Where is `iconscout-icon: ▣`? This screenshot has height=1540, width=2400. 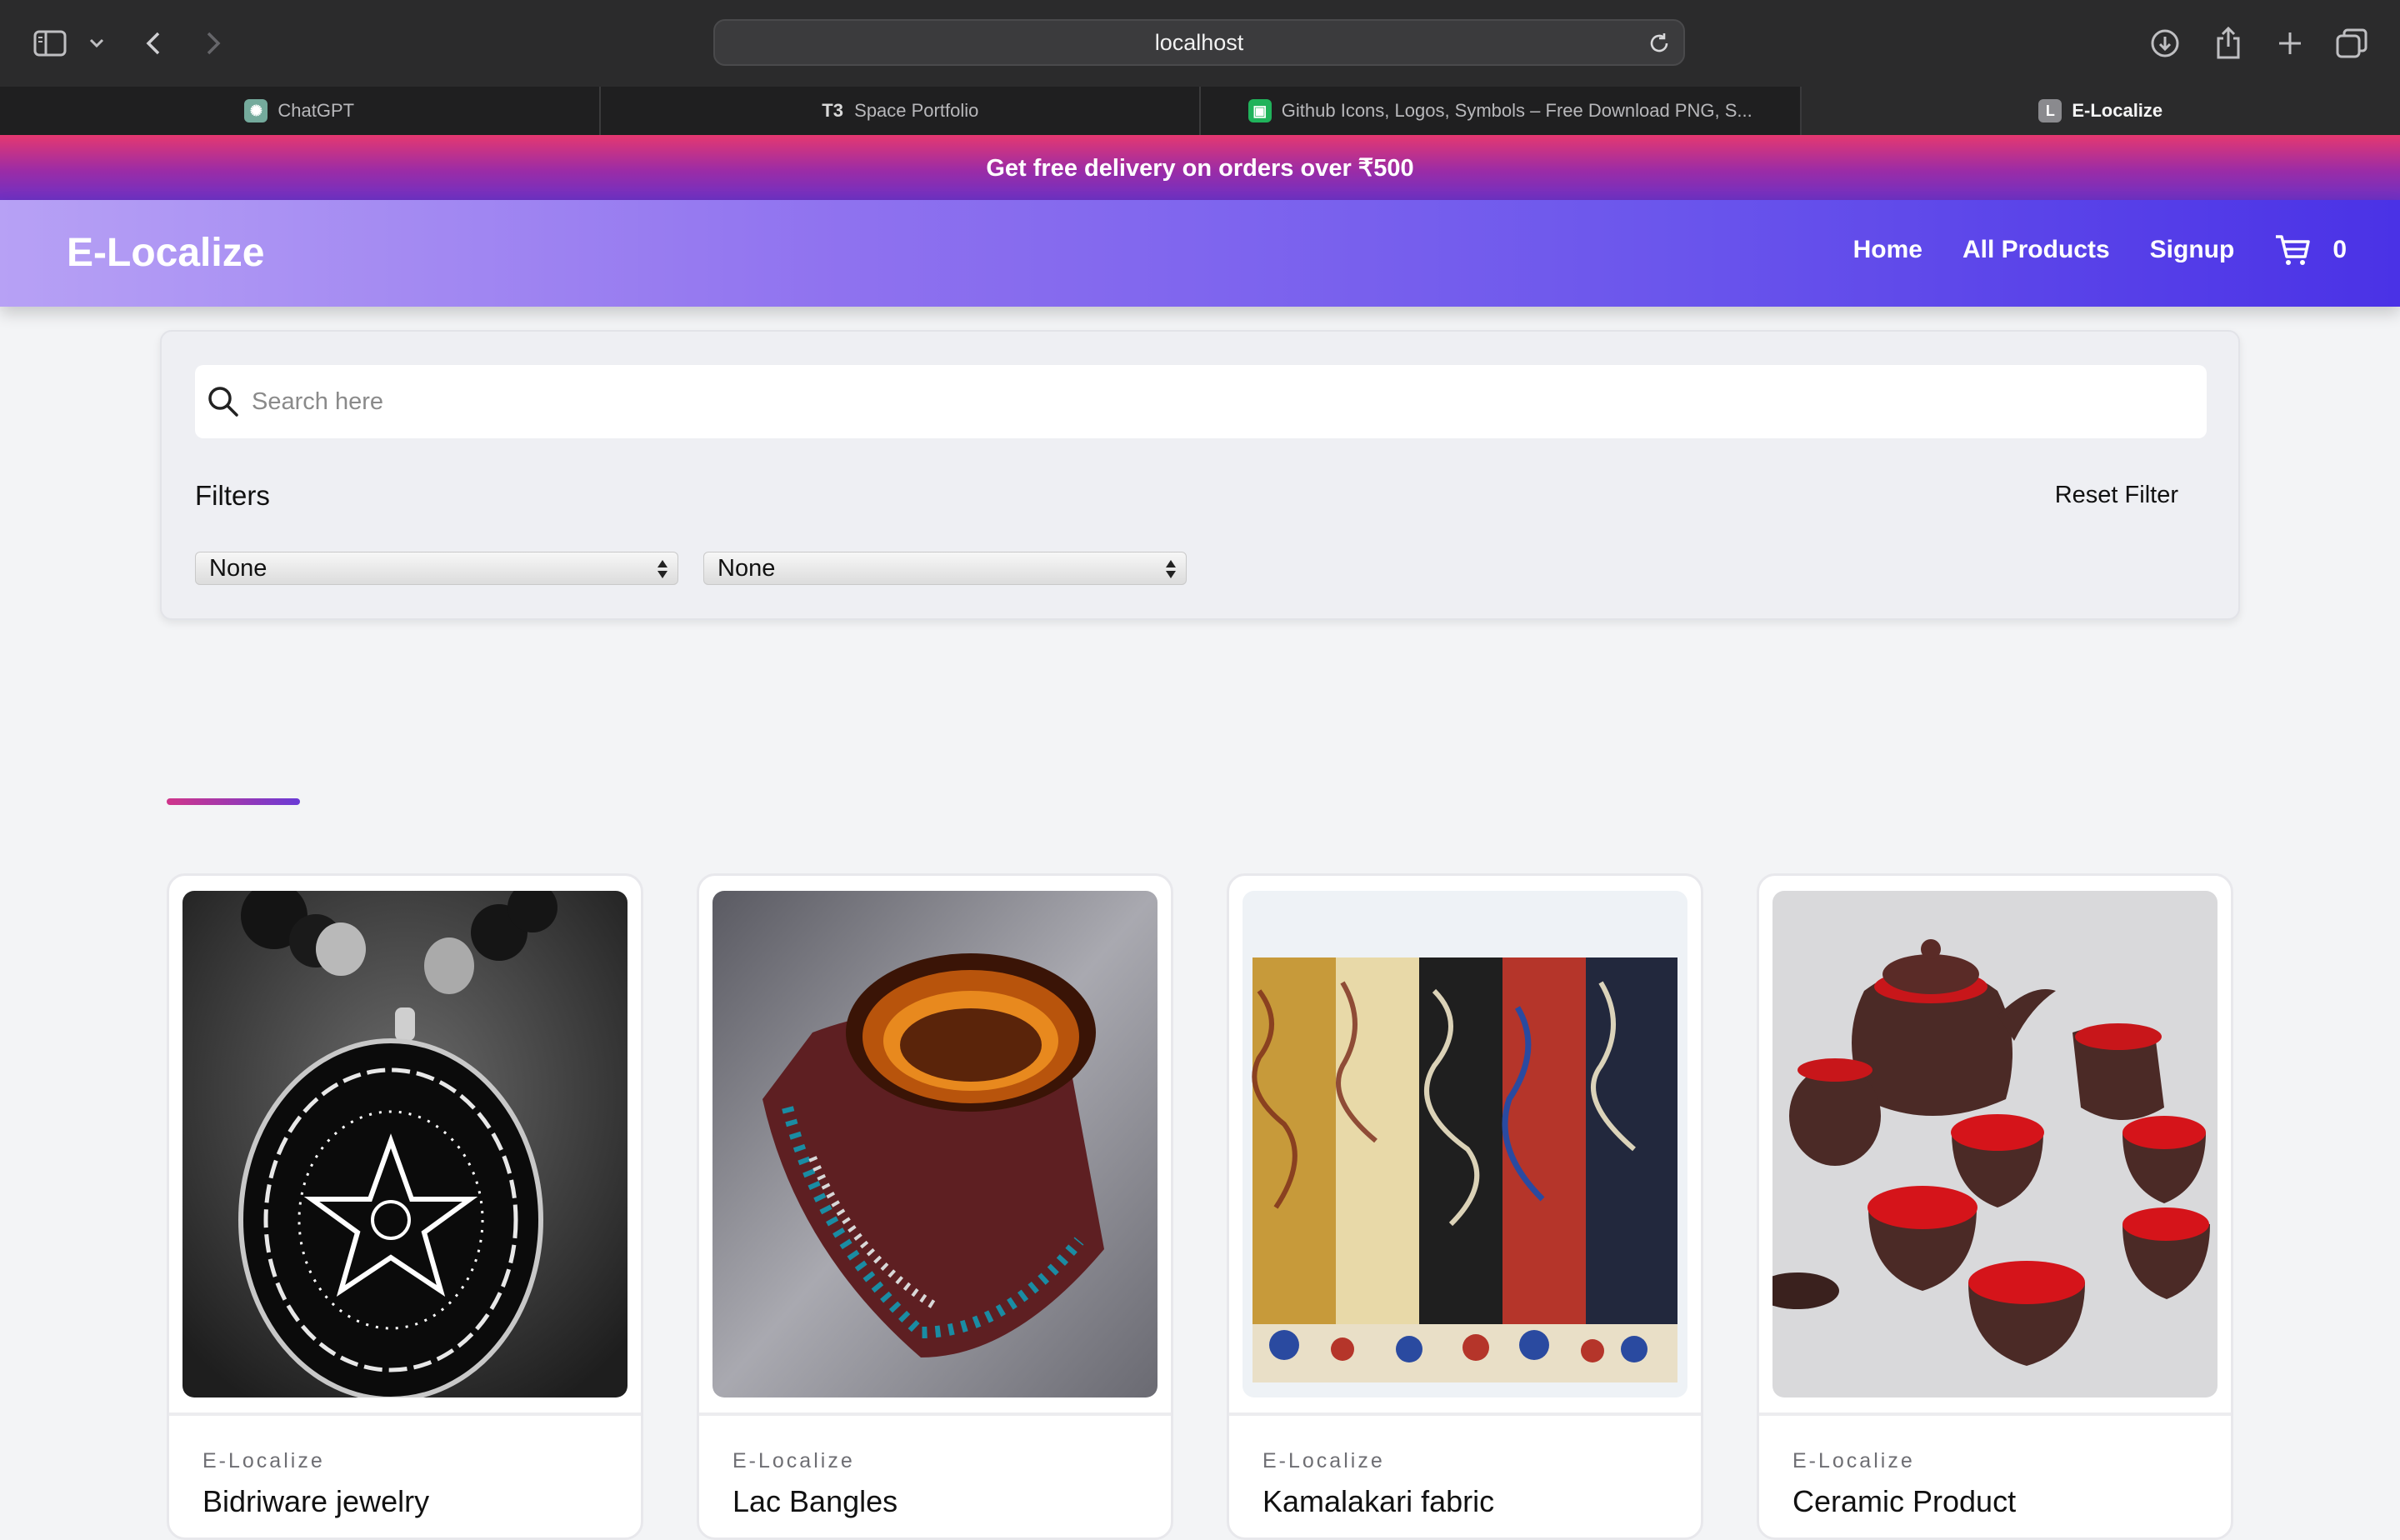 iconscout-icon: ▣ is located at coordinates (1260, 110).